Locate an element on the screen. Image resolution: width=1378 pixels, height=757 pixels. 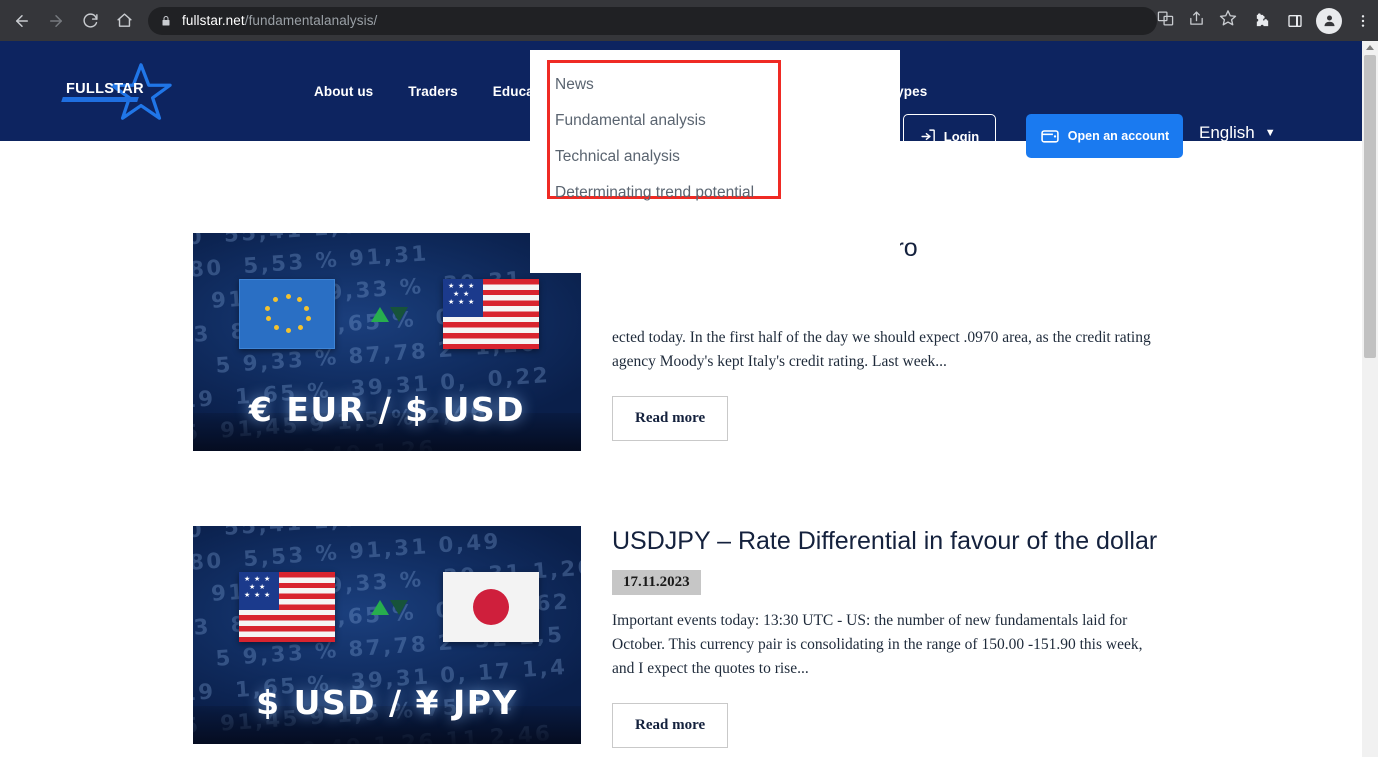
login-arrow-icon is located at coordinates (928, 136).